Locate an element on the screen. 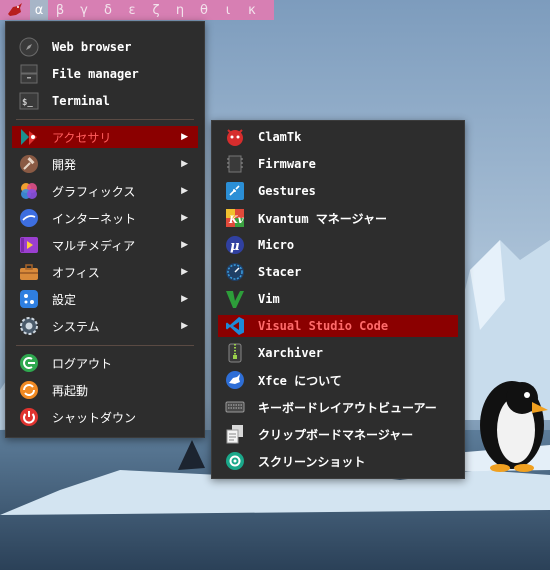 This screenshot has height=570, width=550. menu-item-web-browser: Web browser is located at coordinates (105, 47).